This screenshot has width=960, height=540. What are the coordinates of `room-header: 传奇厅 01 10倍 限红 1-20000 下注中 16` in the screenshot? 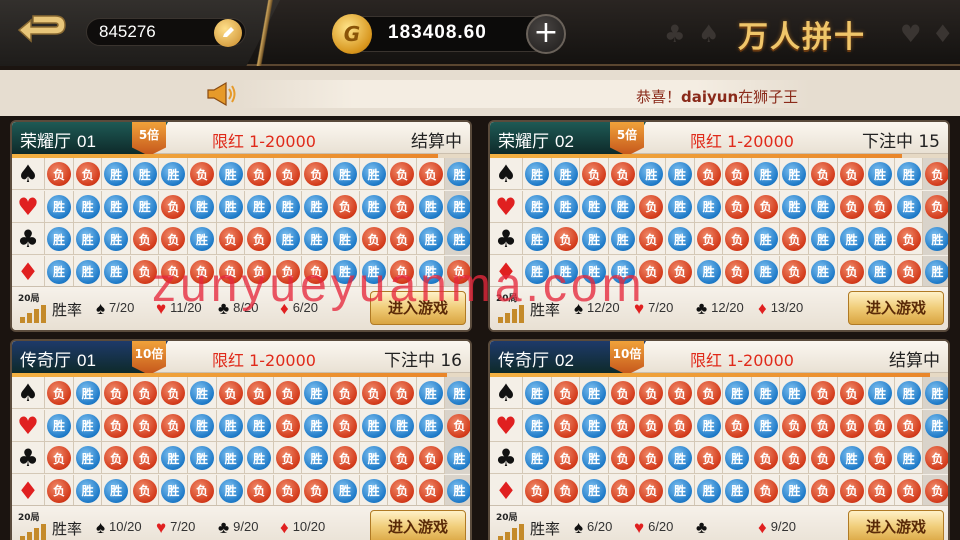 It's located at (241, 358).